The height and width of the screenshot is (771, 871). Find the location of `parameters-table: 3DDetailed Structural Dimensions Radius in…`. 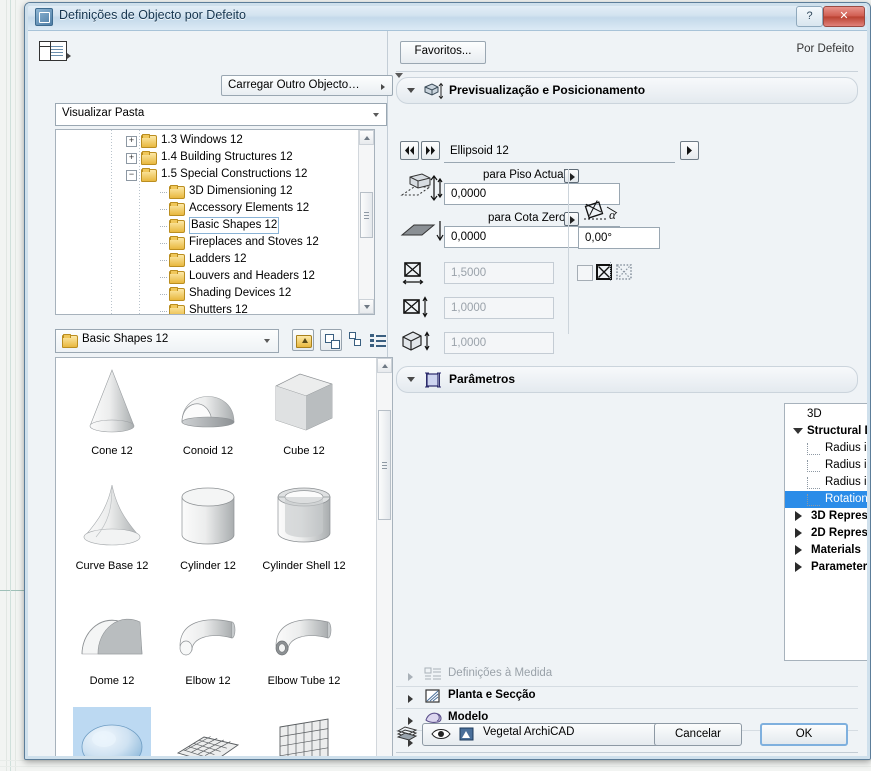

parameters-table: 3DDetailed Structural Dimensions Radius in… is located at coordinates (827, 532).